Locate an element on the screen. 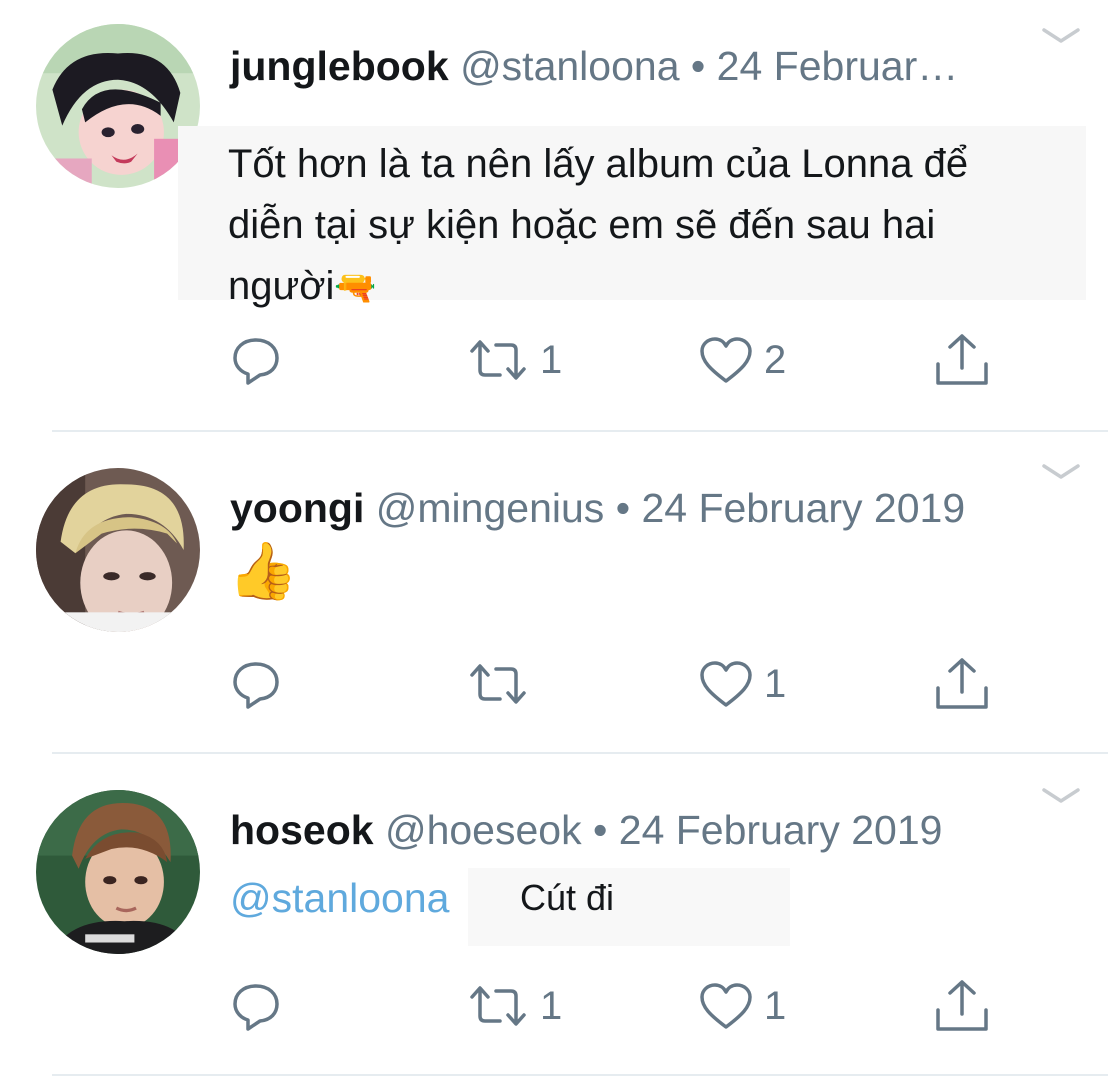 This screenshot has width=1108, height=1080. user-handle: @stanloona is located at coordinates (569, 66).